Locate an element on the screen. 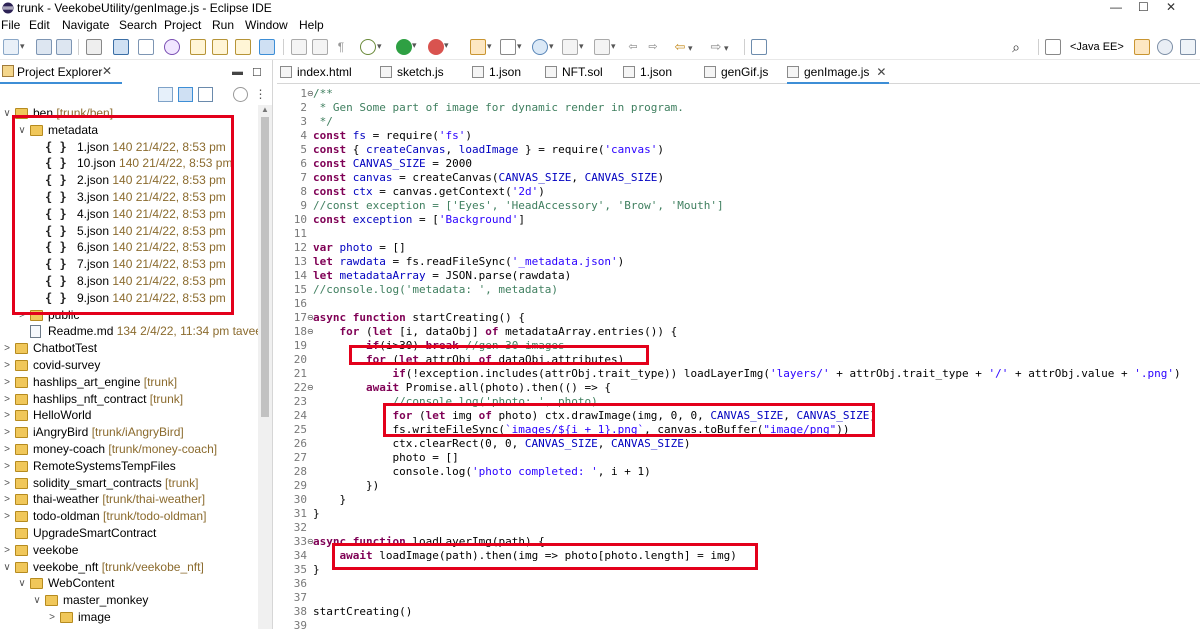 This screenshot has width=1200, height=629. focus-icon is located at coordinates (240, 94).